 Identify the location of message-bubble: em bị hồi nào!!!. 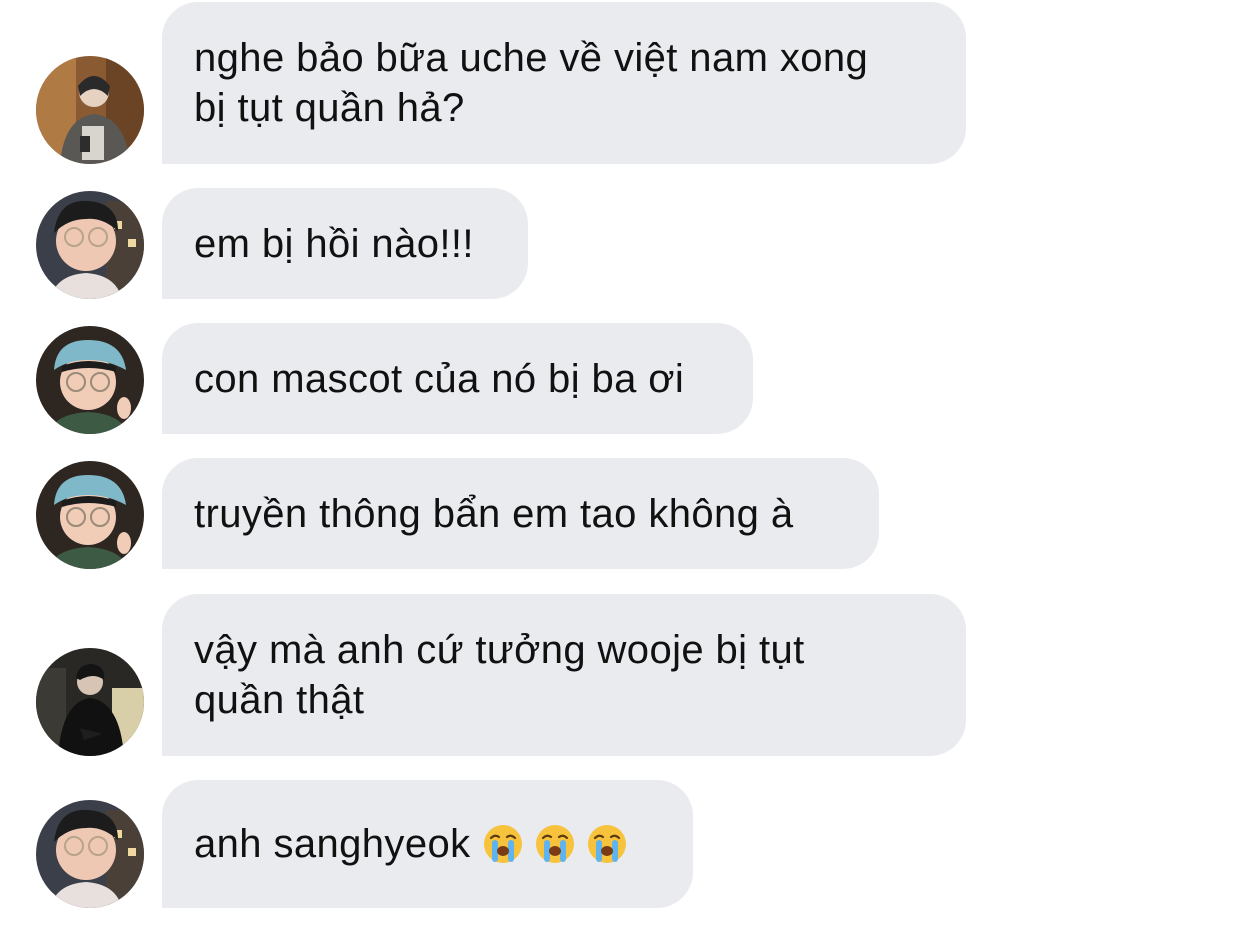
(345, 243).